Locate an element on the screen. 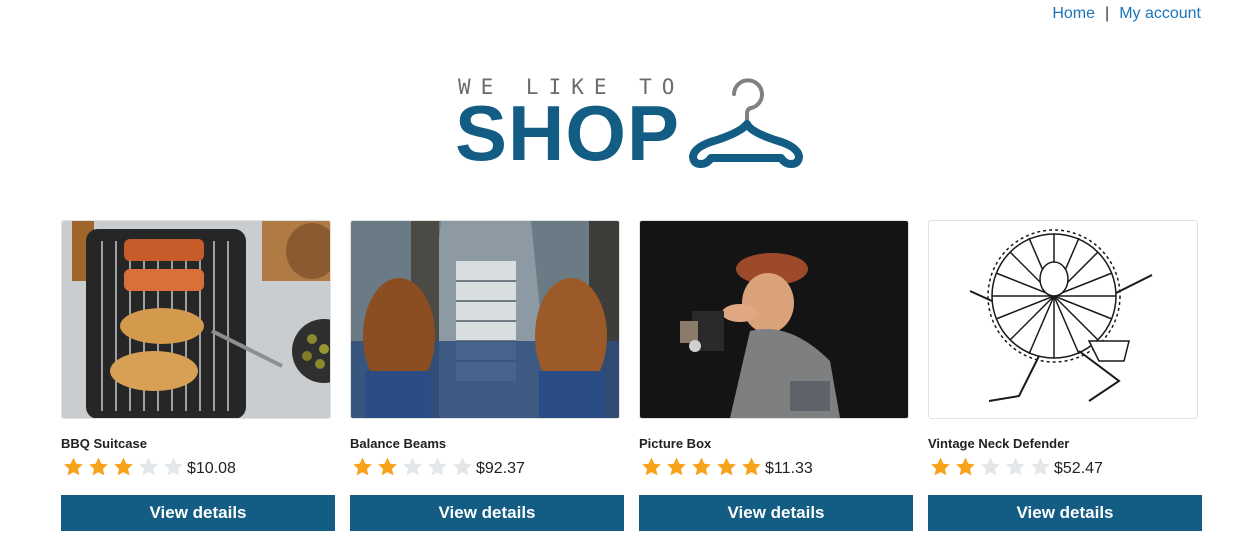  product-price: $52.47 is located at coordinates (1078, 468).